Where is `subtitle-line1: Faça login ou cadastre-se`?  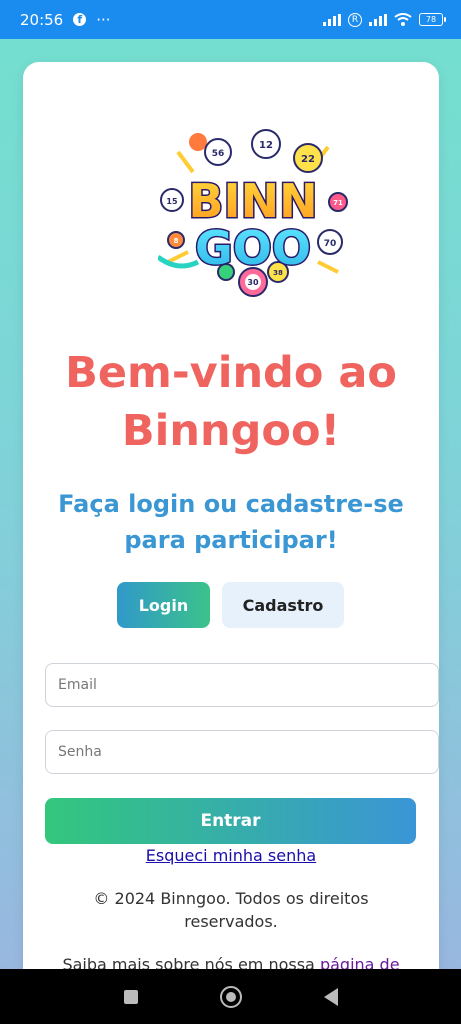 subtitle-line1: Faça login ou cadastre-se is located at coordinates (231, 504).